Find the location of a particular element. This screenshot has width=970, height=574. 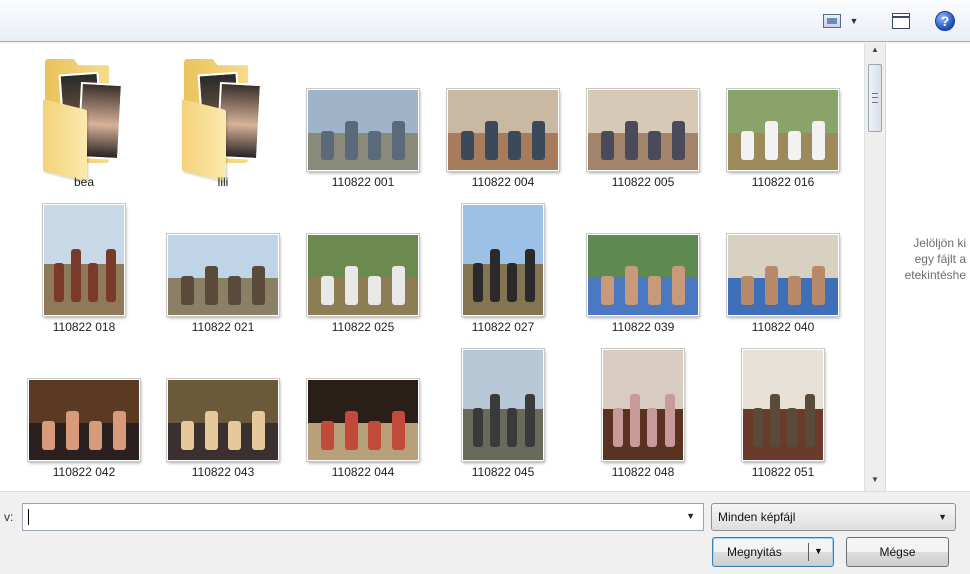

file-name-label: 110822 018 is located at coordinates (84, 327).